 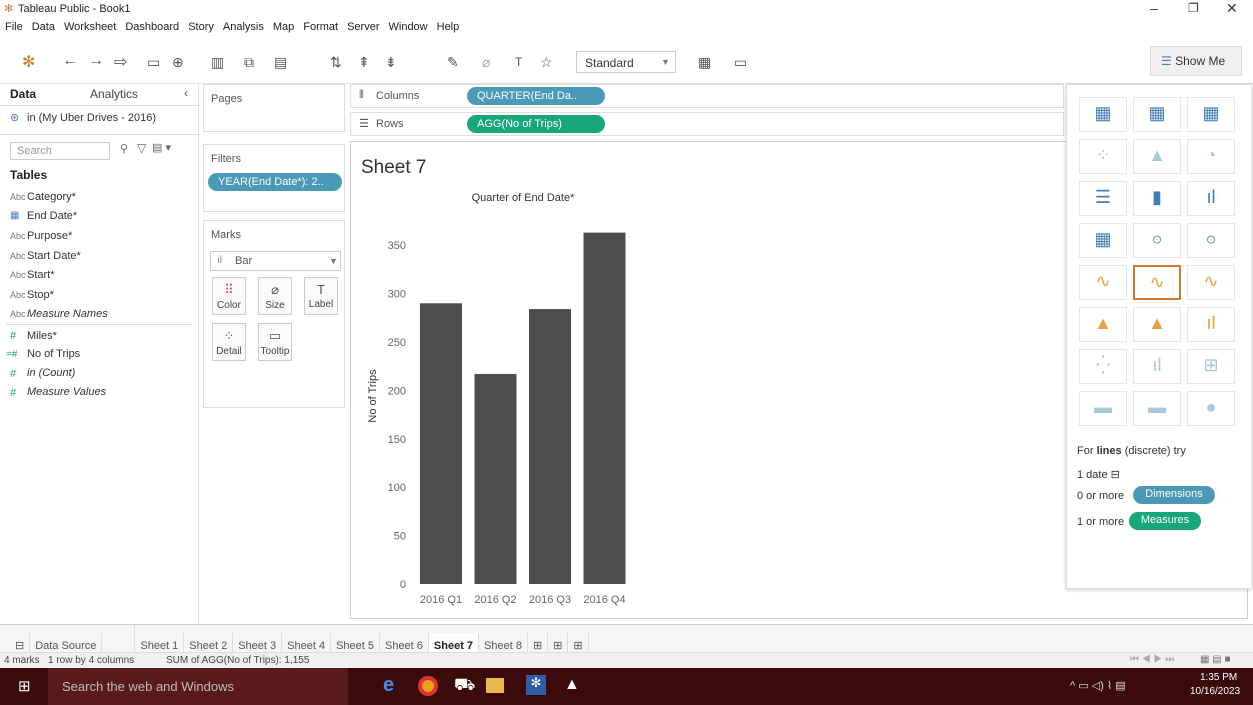 What do you see at coordinates (388, 685) in the screenshot?
I see `edge-icon: e` at bounding box center [388, 685].